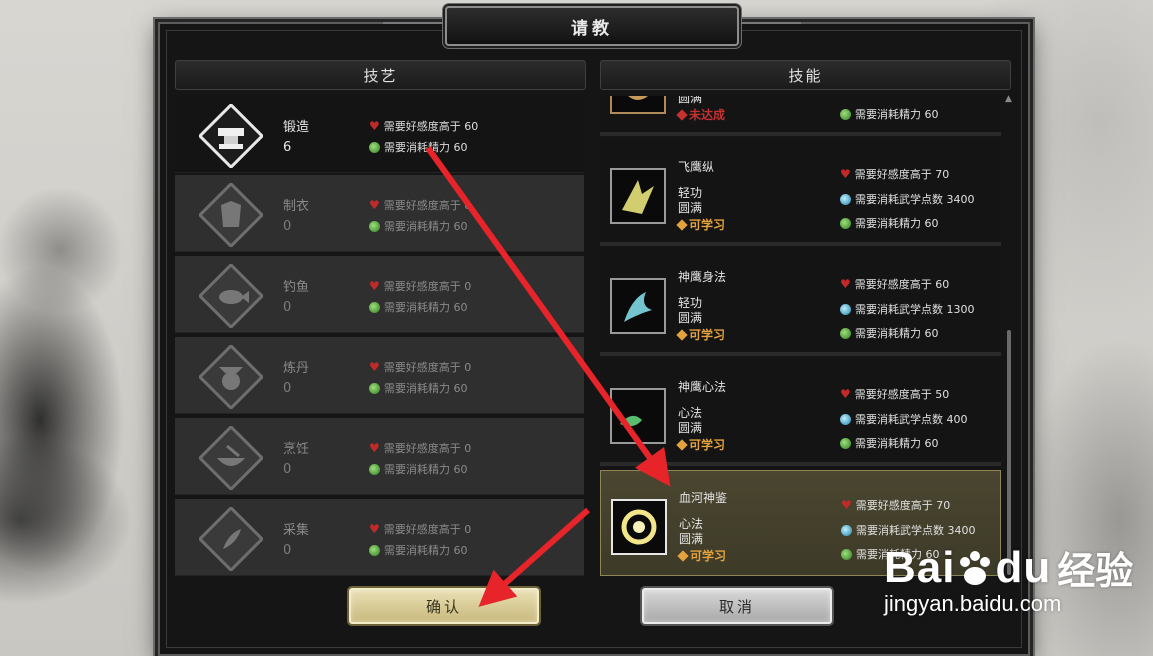 The image size is (1153, 656). Describe the element at coordinates (231, 136) in the screenshot. I see `anvil-icon` at that location.